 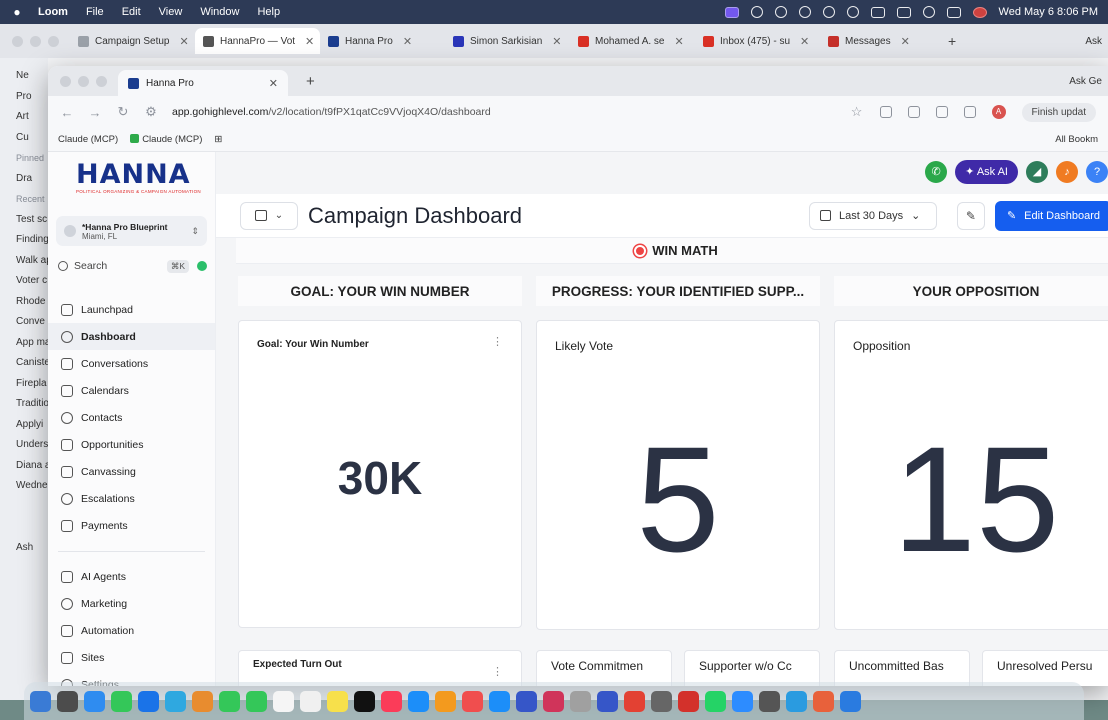 I want to click on card-win-number: Goal: Your Win Number ⋮ 30K, so click(x=380, y=474).